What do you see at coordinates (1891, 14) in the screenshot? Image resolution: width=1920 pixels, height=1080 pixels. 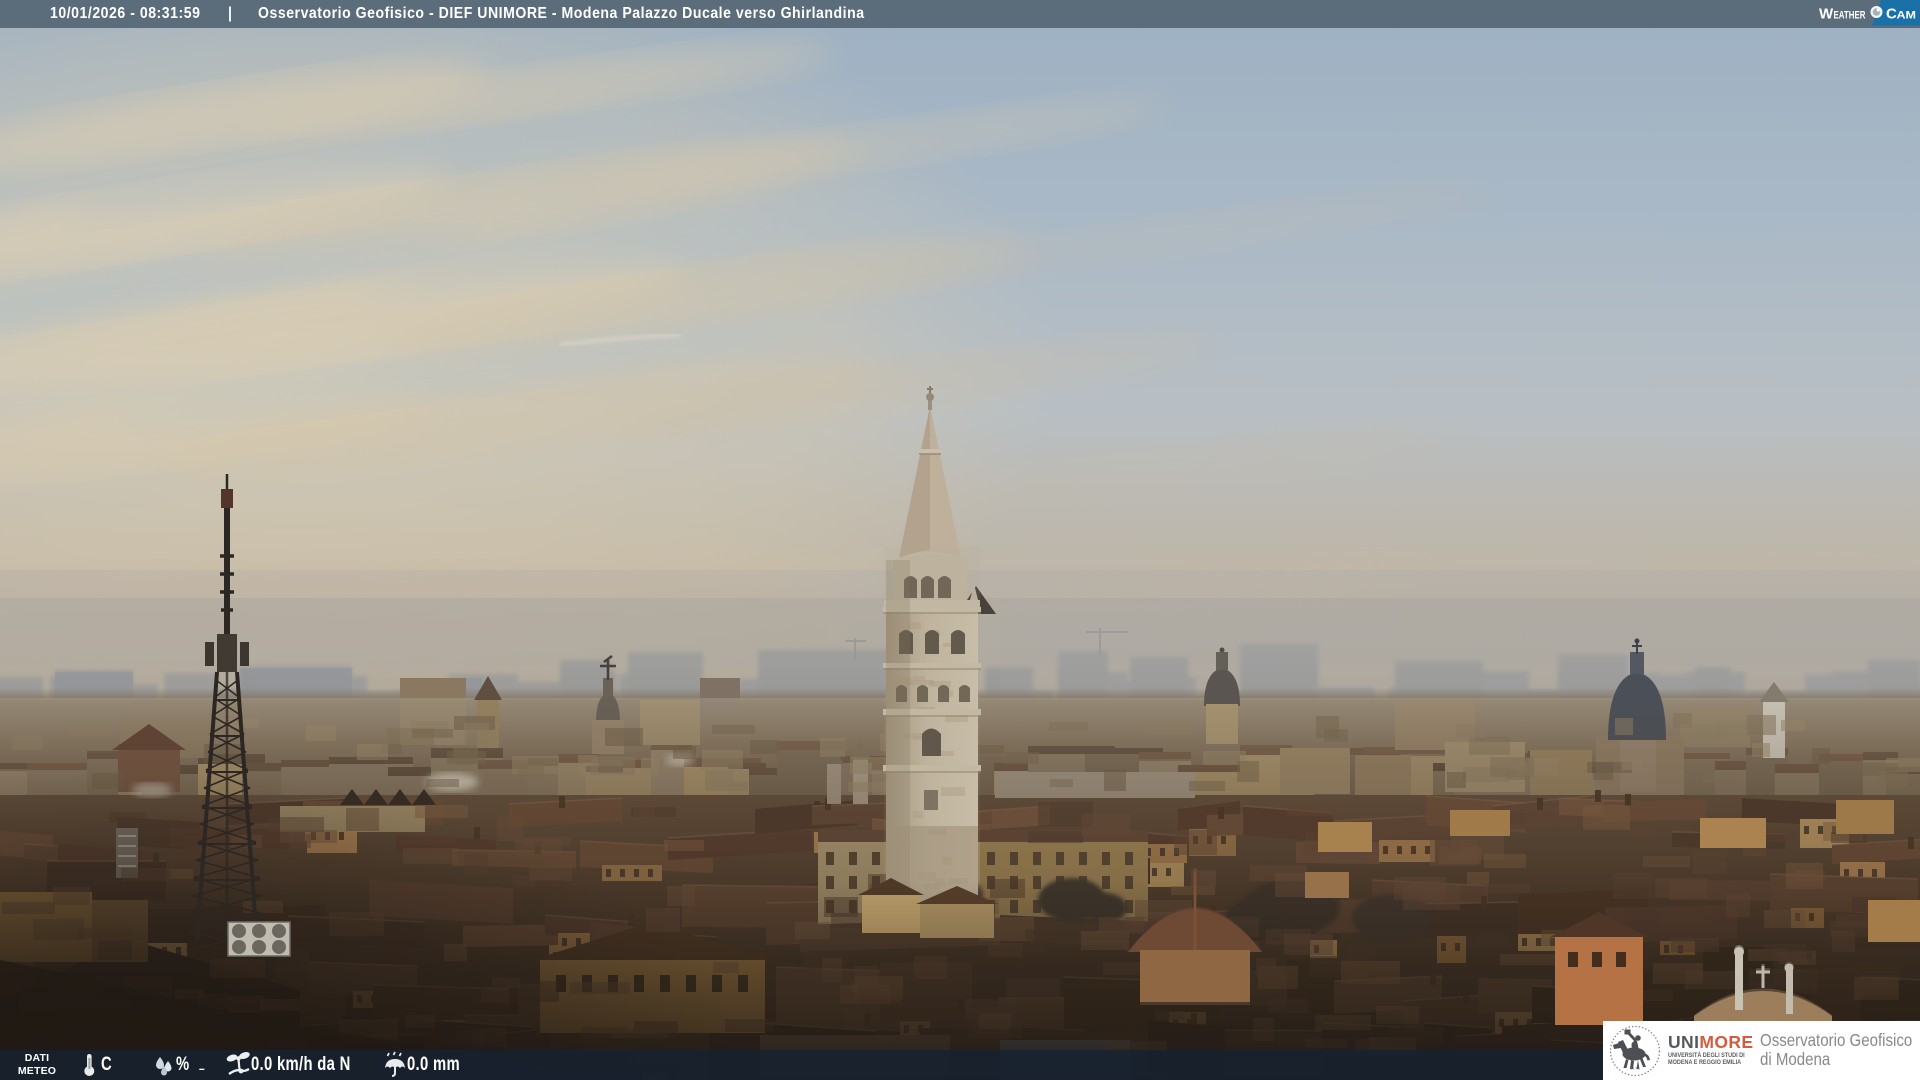 I see `svg-text: C` at bounding box center [1891, 14].